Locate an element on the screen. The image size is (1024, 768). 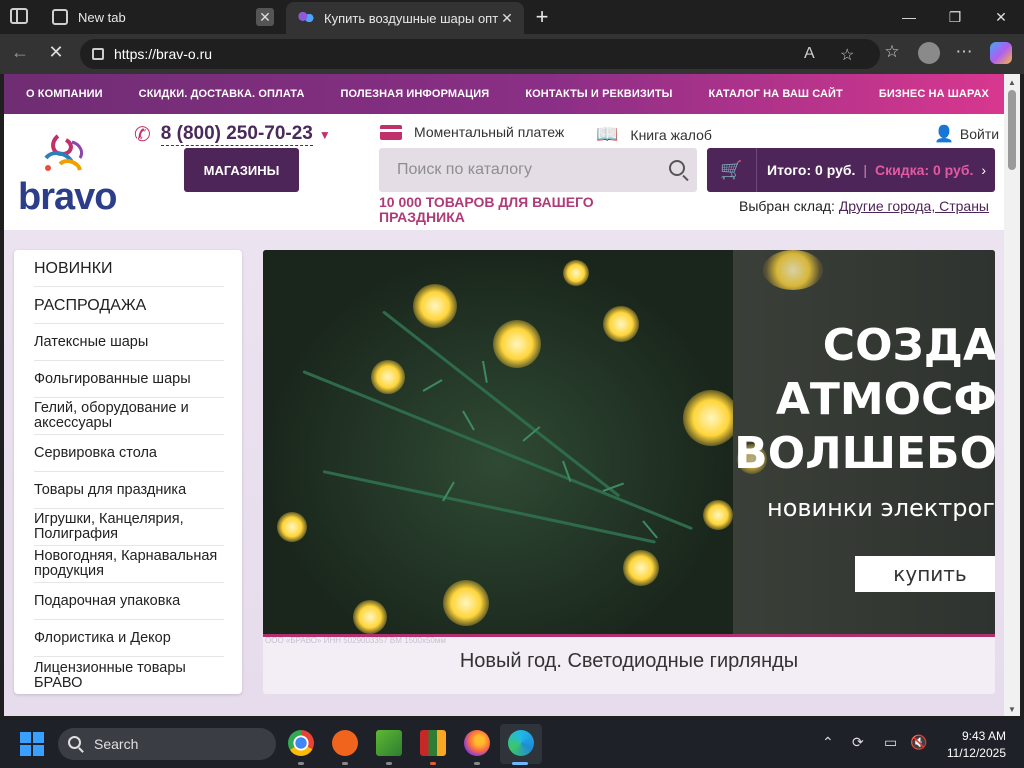
sidebar-item-new: НОВИНКИ is located at coordinates (129, 268).